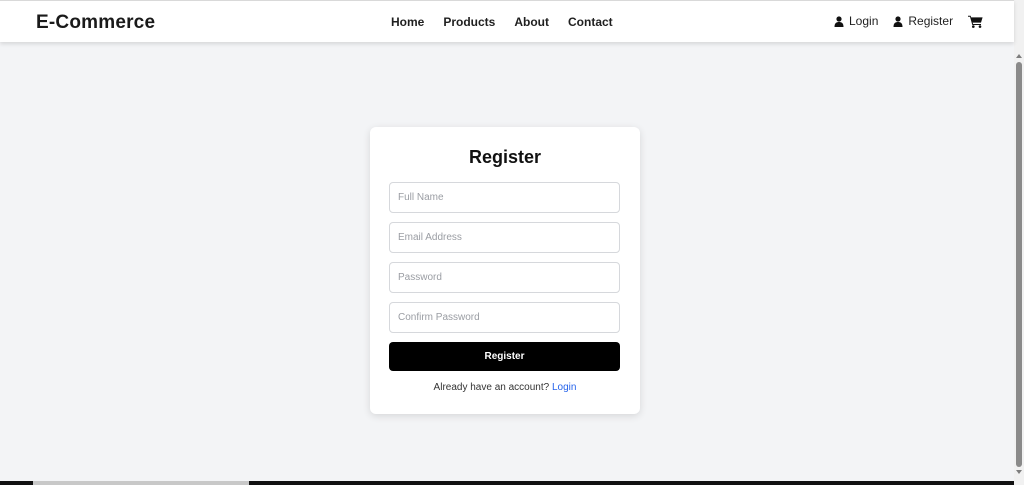 Image resolution: width=1024 pixels, height=485 pixels. I want to click on password-input, so click(504, 277).